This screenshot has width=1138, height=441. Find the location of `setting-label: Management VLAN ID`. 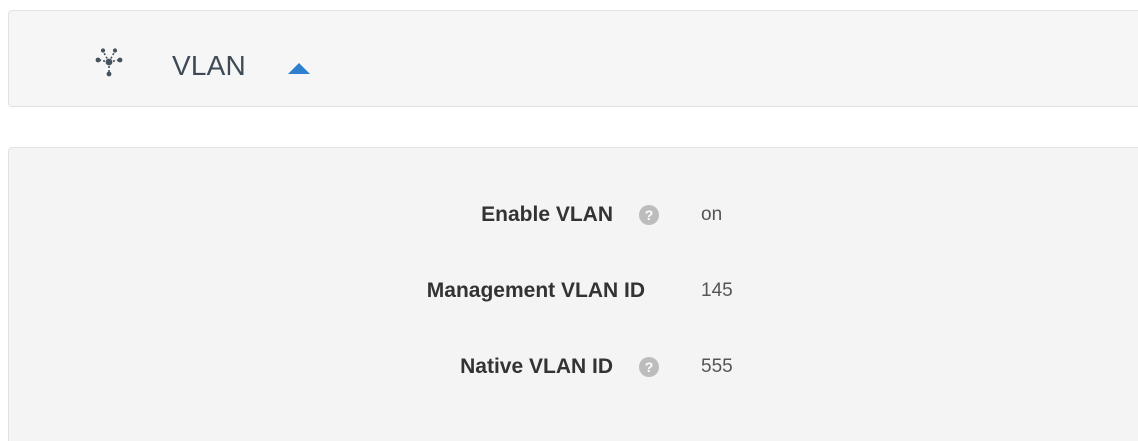

setting-label: Management VLAN ID is located at coordinates (535, 290).